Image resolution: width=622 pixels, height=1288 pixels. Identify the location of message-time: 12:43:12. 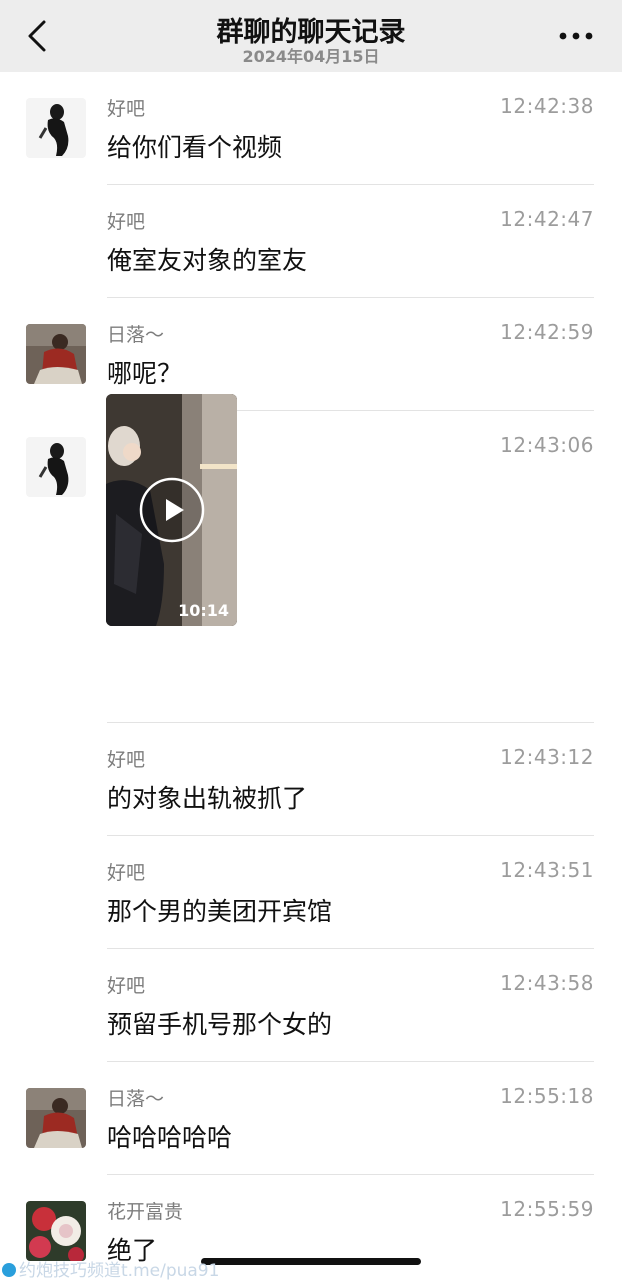
(547, 757).